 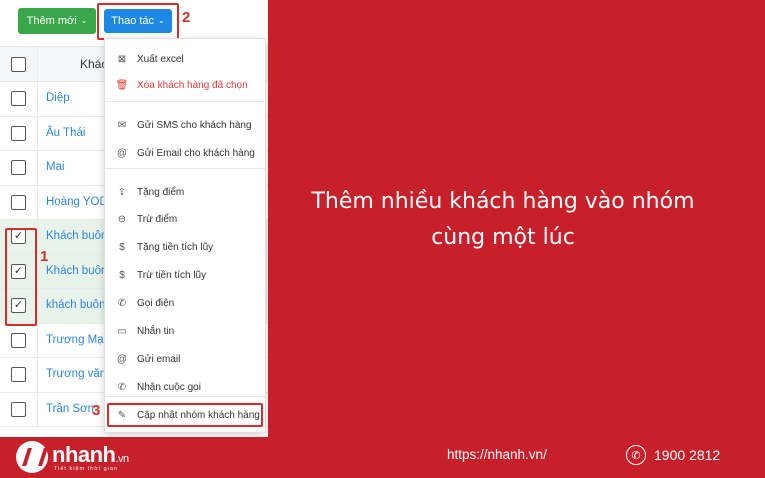 What do you see at coordinates (84, 454) in the screenshot?
I see `logo-word: nhanh` at bounding box center [84, 454].